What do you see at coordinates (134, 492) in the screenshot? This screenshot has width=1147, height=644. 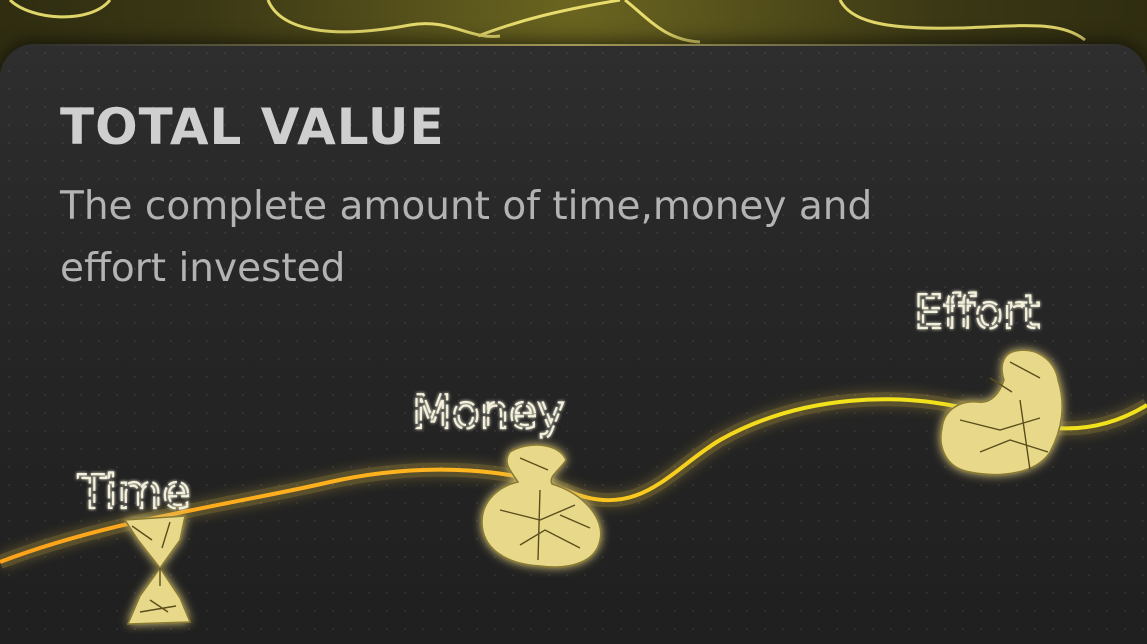 I see `milestone-label-time: Time` at bounding box center [134, 492].